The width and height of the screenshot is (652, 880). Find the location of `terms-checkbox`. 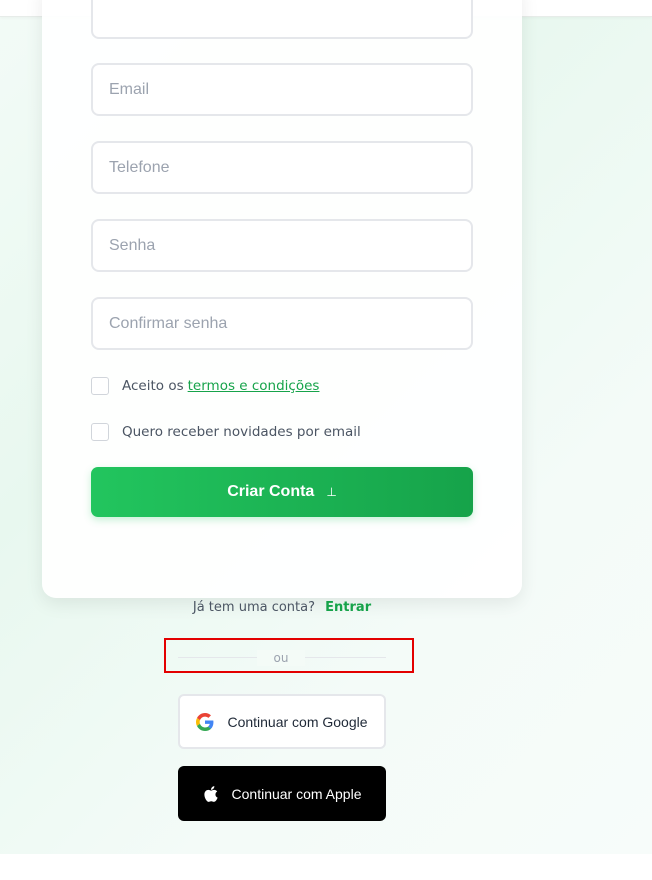

terms-checkbox is located at coordinates (100, 386).